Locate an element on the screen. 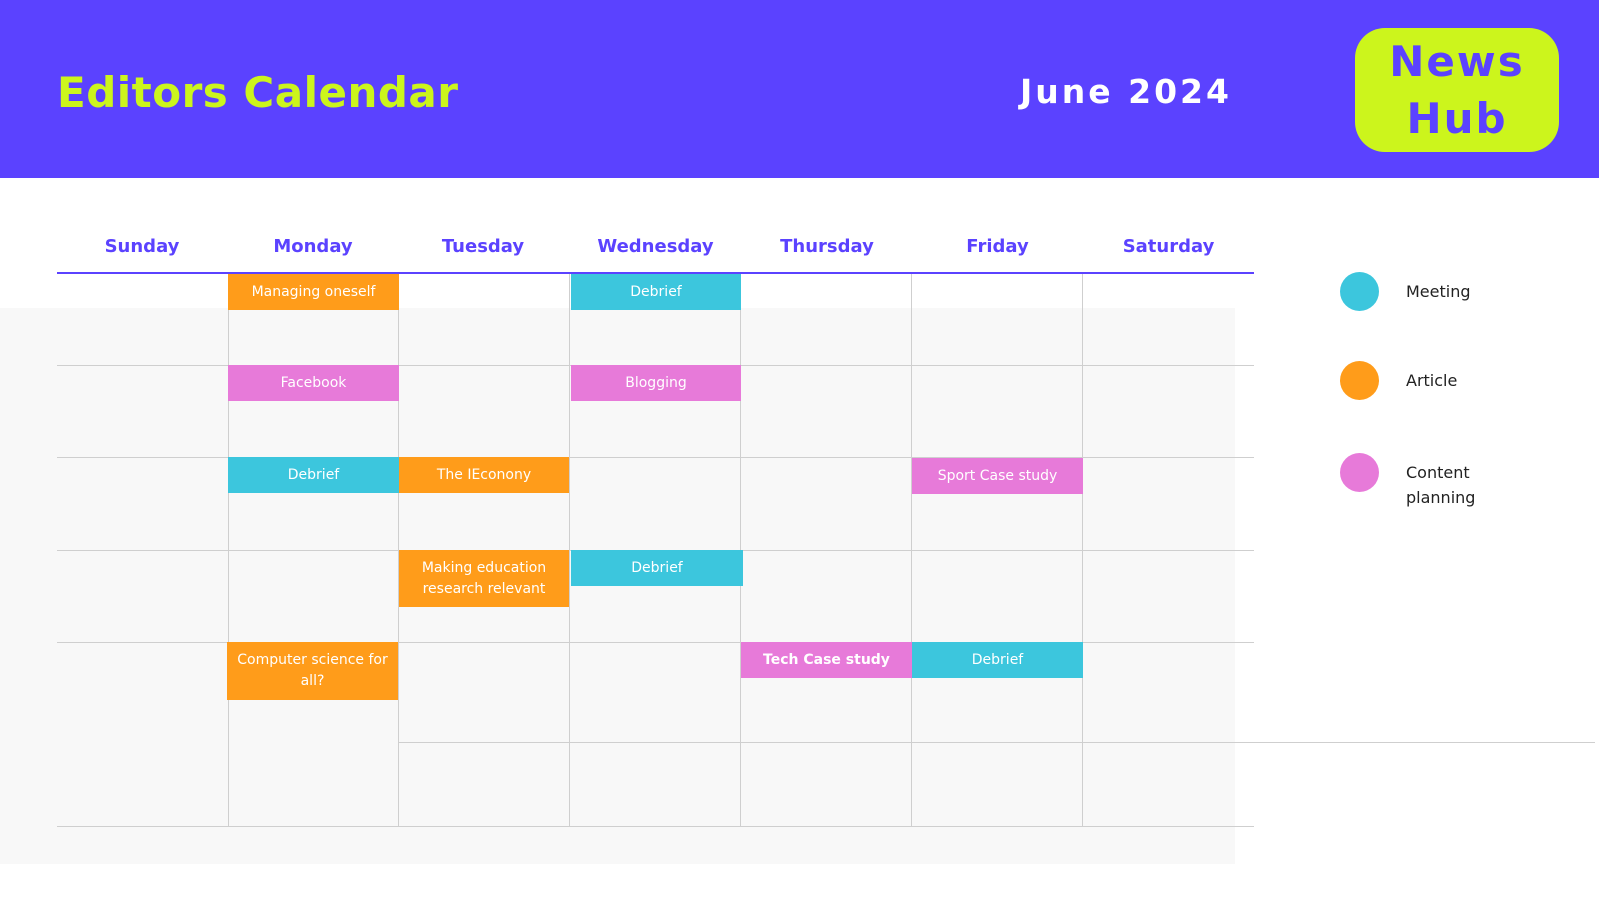 This screenshot has height=899, width=1599. meeting-legend-dot is located at coordinates (1359, 291).